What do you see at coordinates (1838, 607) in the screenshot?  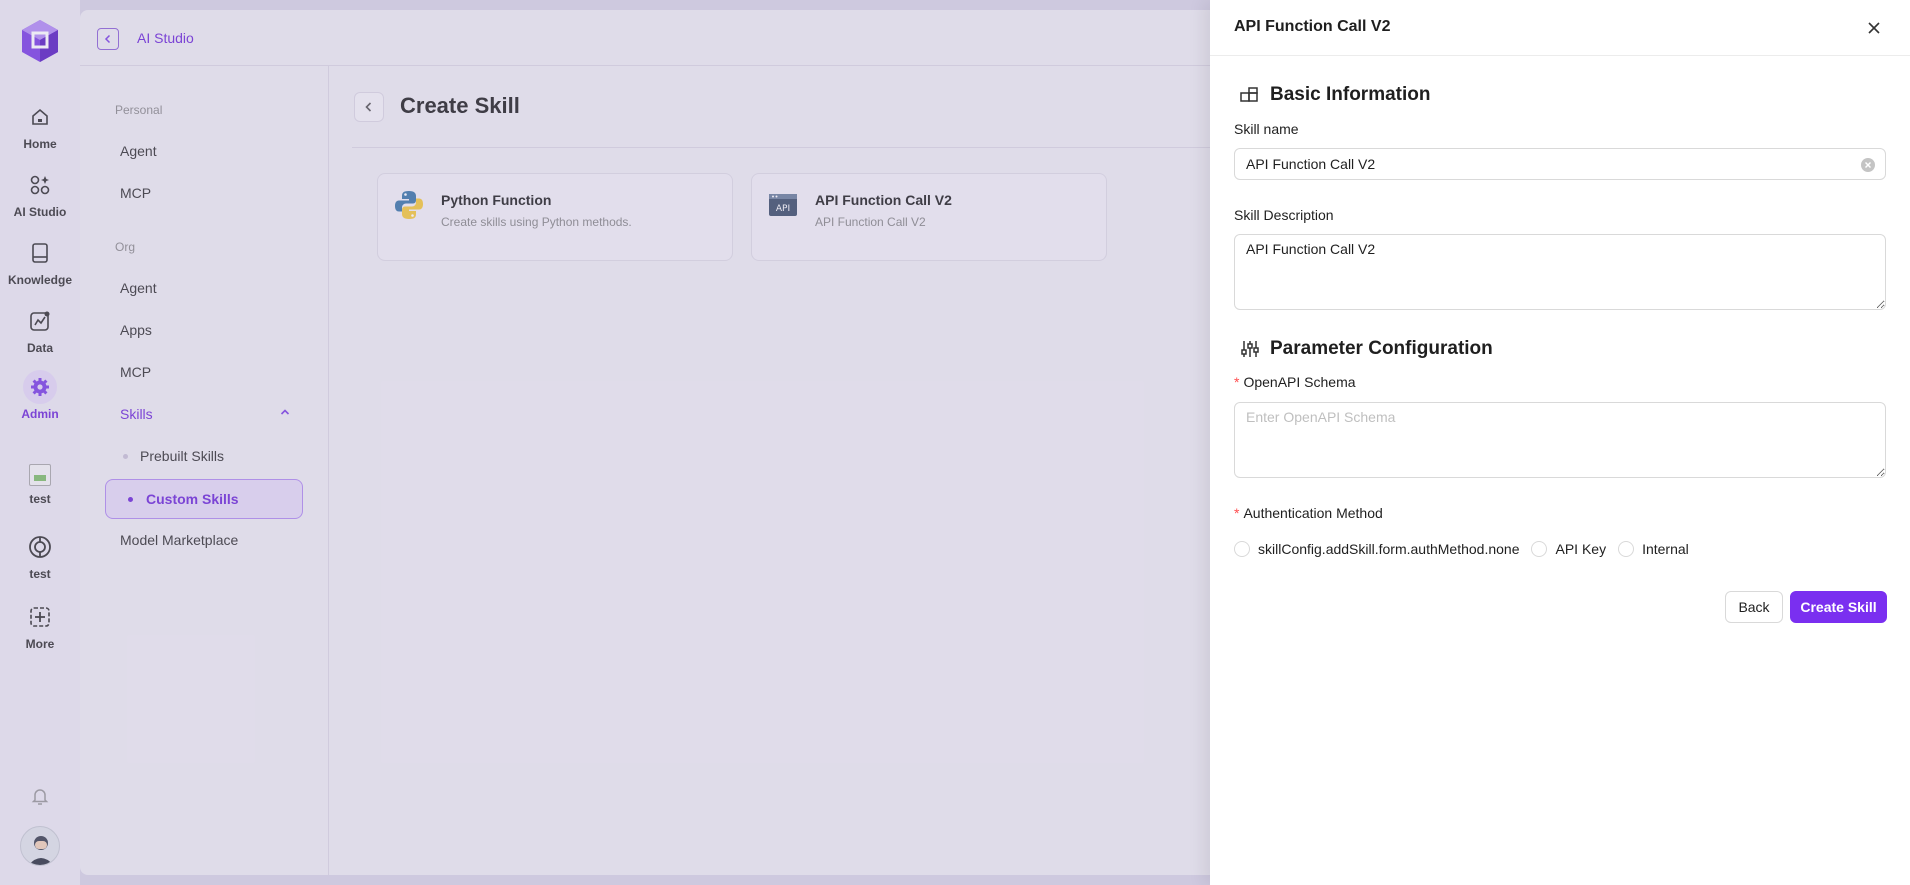 I see `create-skill-button: Create Skill` at bounding box center [1838, 607].